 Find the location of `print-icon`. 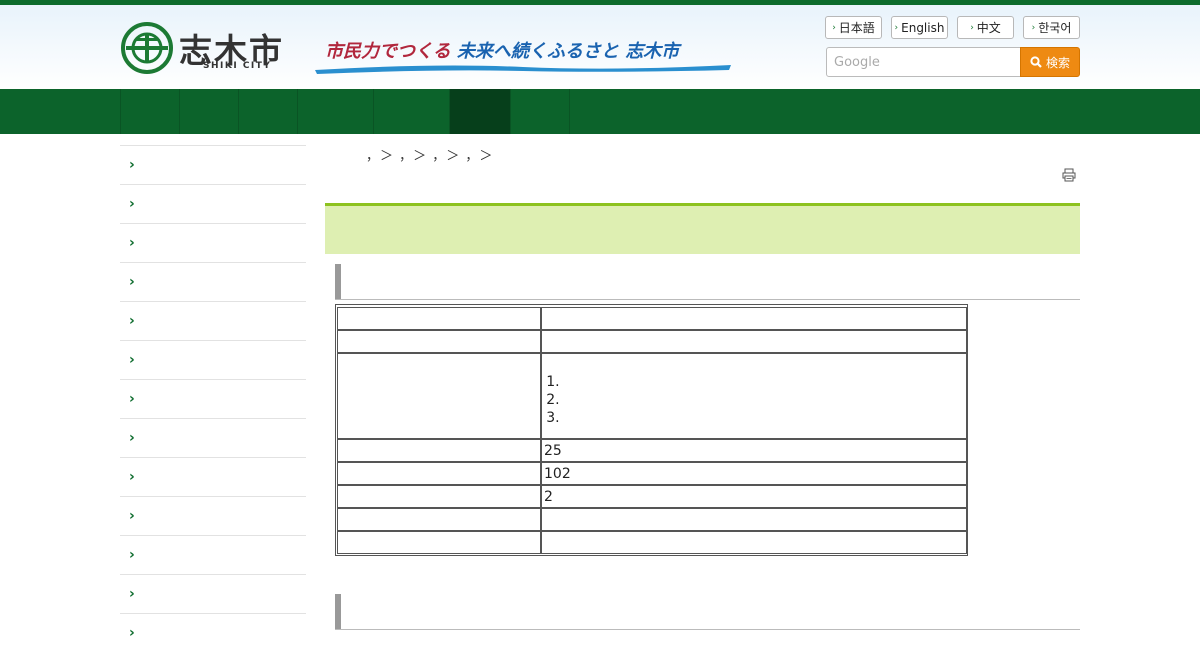

print-icon is located at coordinates (1069, 175).